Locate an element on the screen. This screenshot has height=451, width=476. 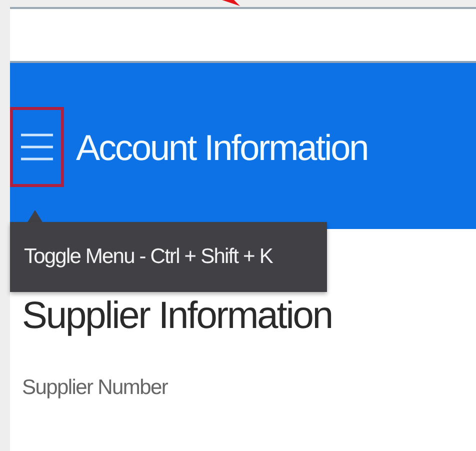
menu-icon is located at coordinates (37, 147).